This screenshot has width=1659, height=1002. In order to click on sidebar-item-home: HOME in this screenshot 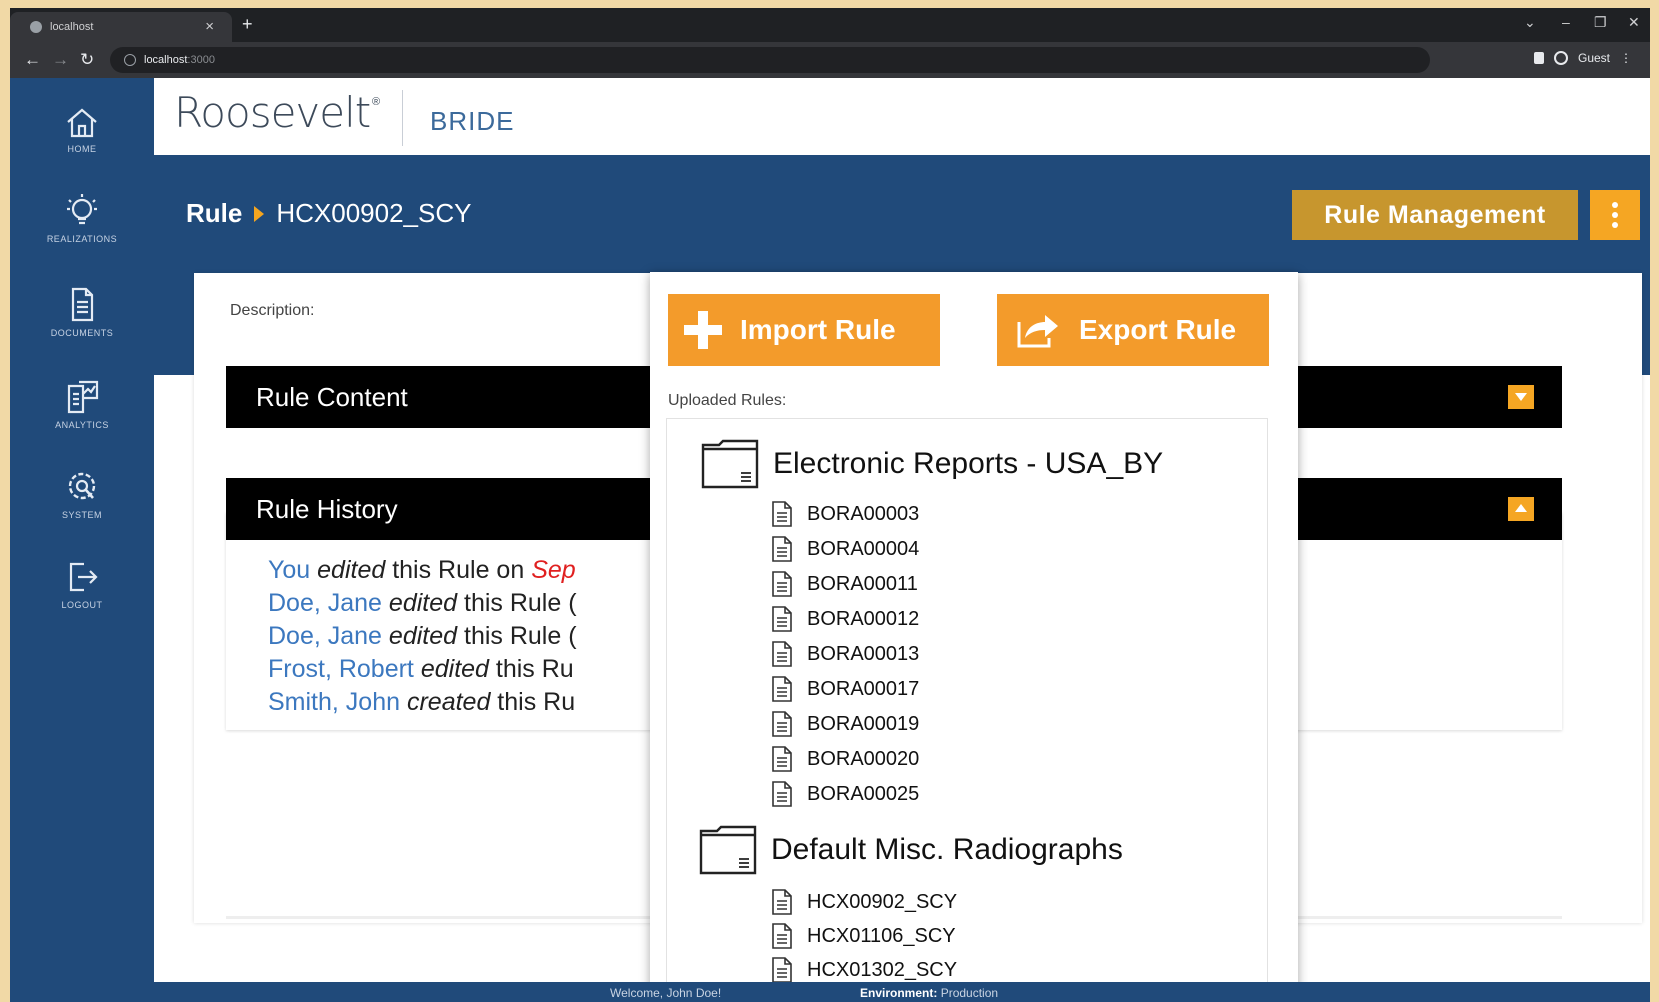, I will do `click(82, 130)`.